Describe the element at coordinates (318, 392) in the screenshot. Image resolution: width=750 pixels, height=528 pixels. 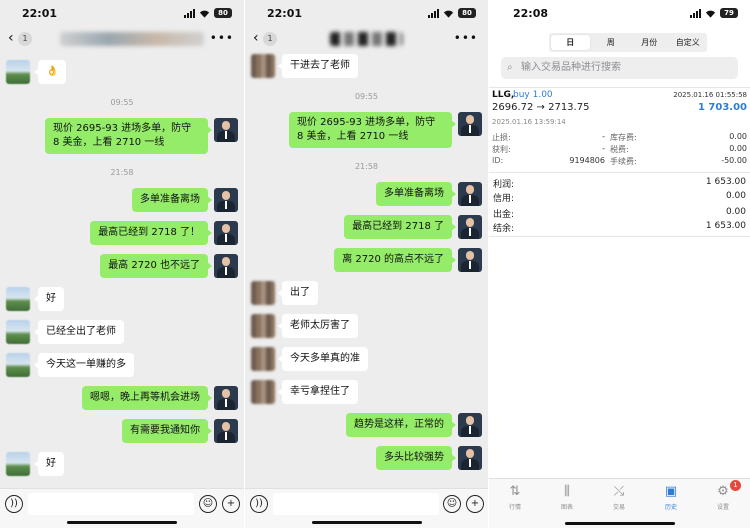
I see `message-bubble: 幸亏拿捏住了` at that location.